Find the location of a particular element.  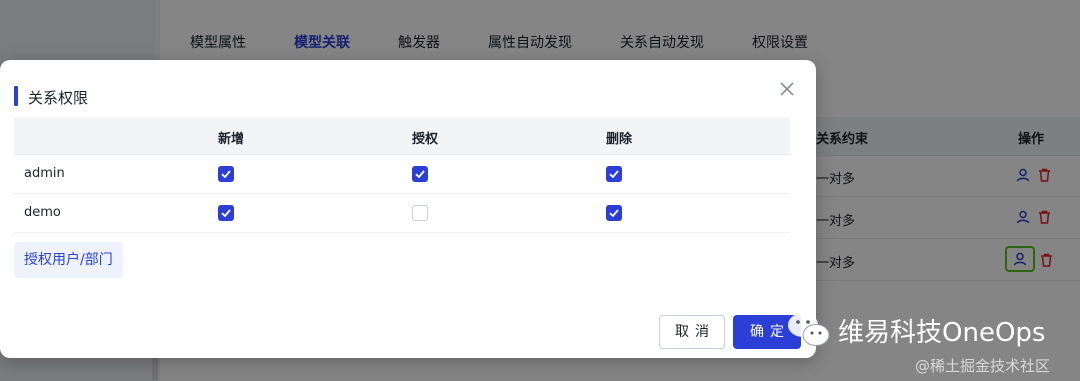

close-icon is located at coordinates (787, 89).